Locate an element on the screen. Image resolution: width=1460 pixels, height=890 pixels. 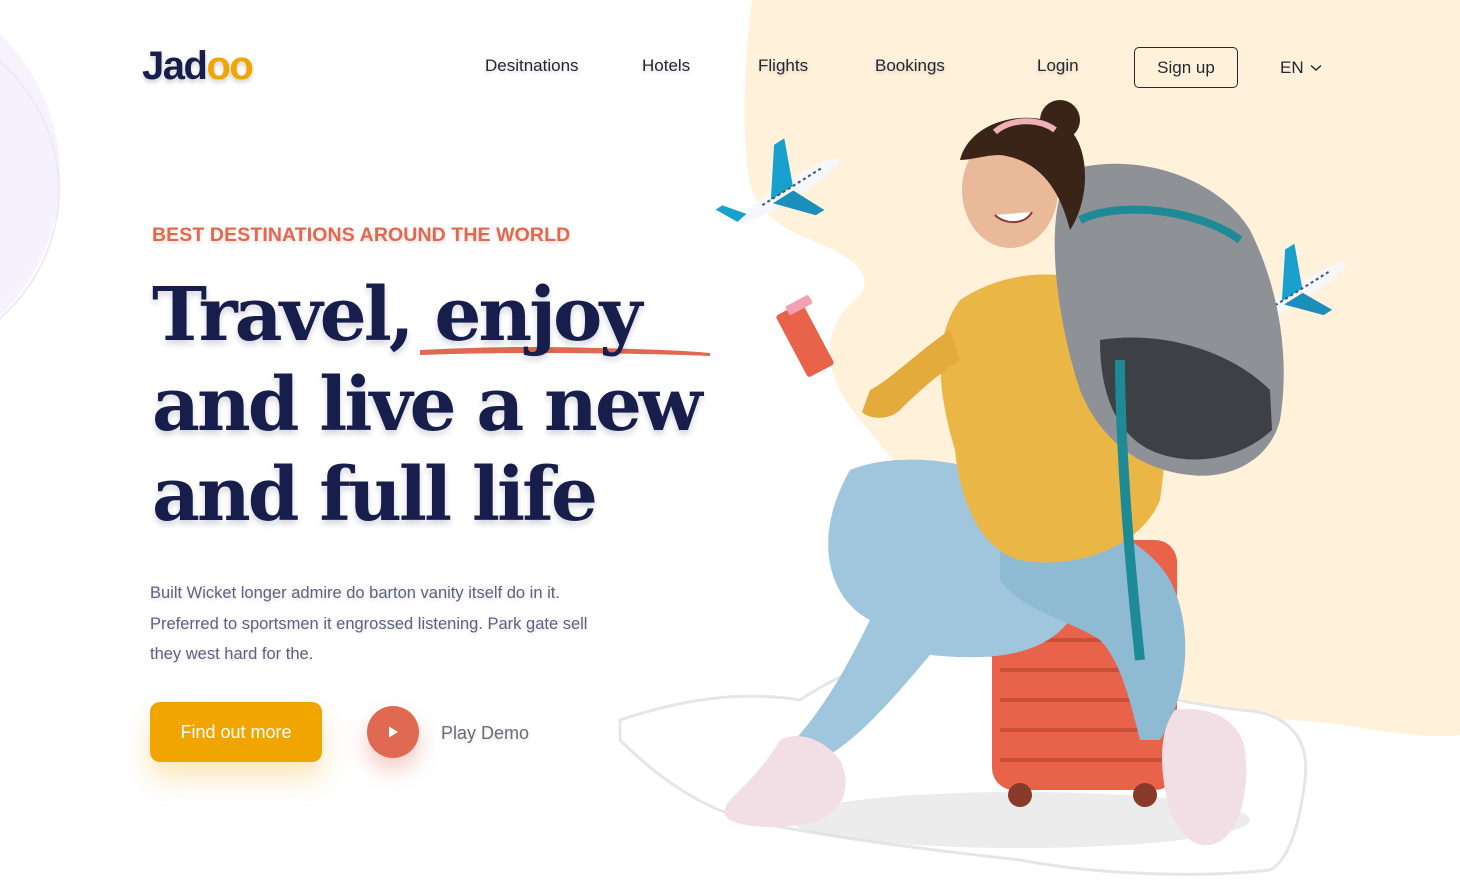
play-demo-label: Play Demo is located at coordinates (485, 733).